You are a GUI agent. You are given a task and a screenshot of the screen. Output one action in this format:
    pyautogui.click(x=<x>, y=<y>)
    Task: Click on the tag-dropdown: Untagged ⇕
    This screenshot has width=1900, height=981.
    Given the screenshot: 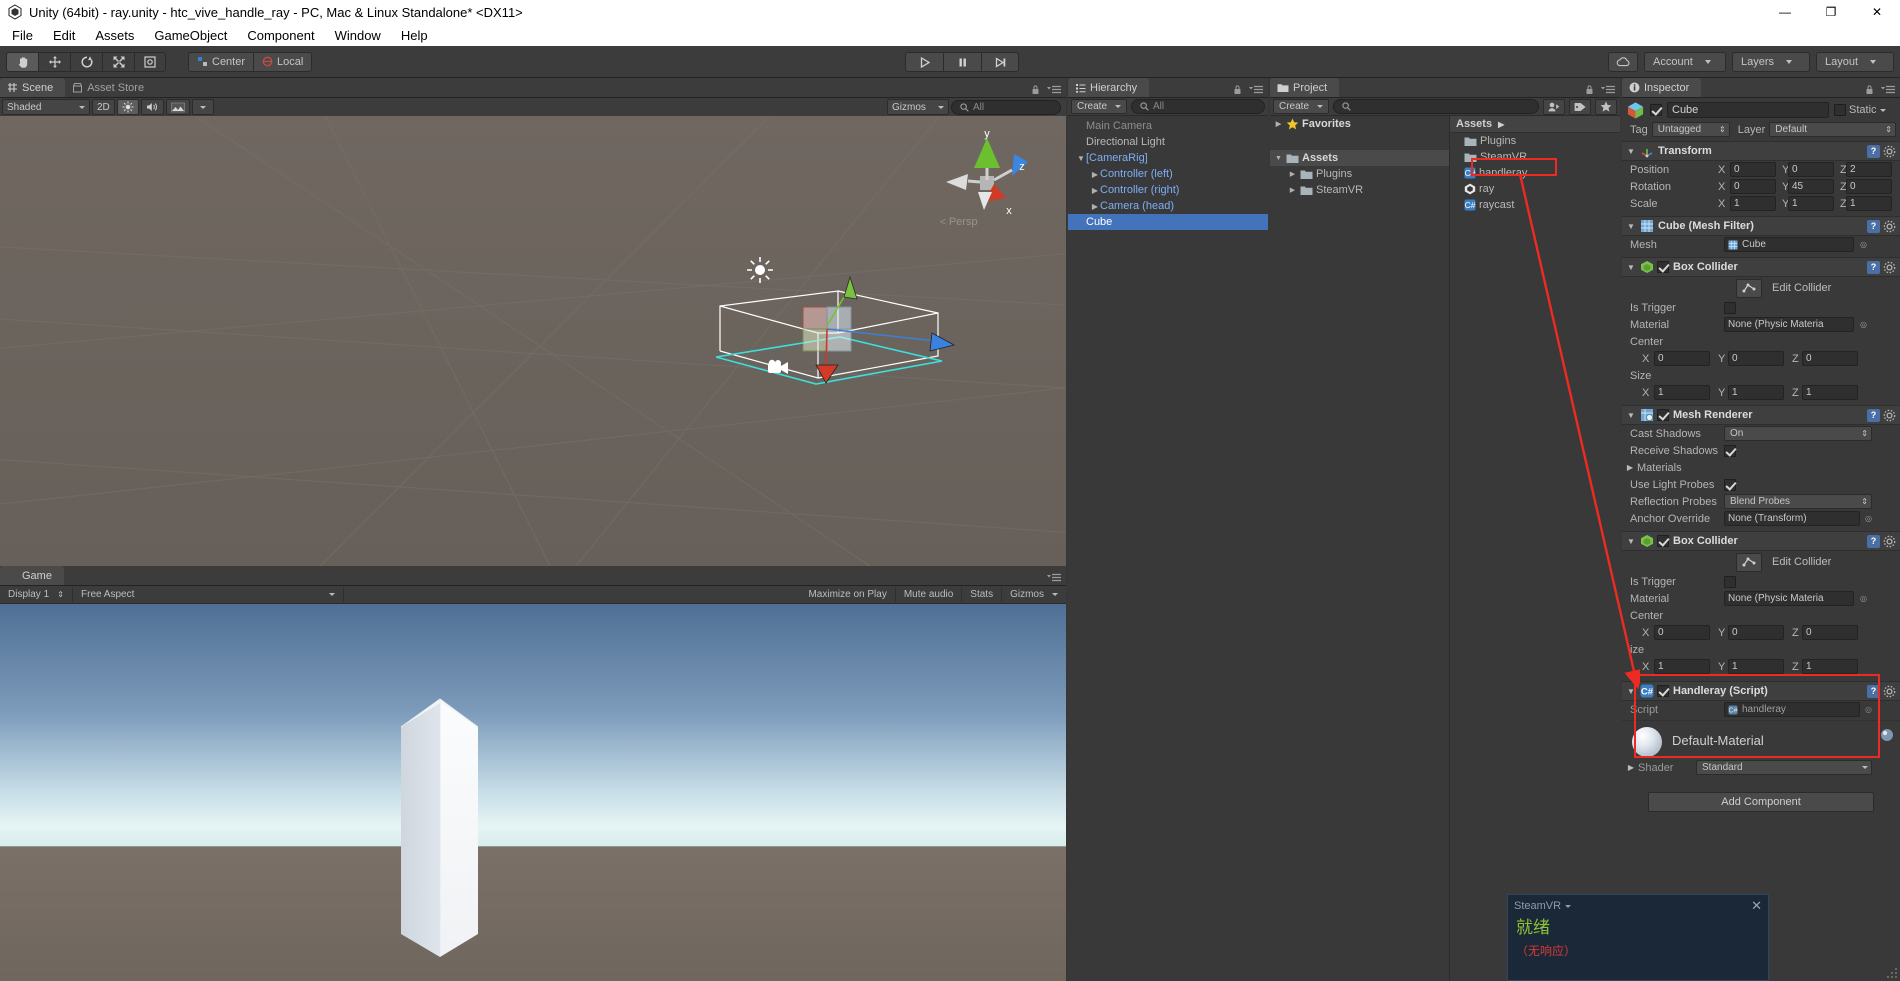 What is the action you would take?
    pyautogui.click(x=1690, y=129)
    